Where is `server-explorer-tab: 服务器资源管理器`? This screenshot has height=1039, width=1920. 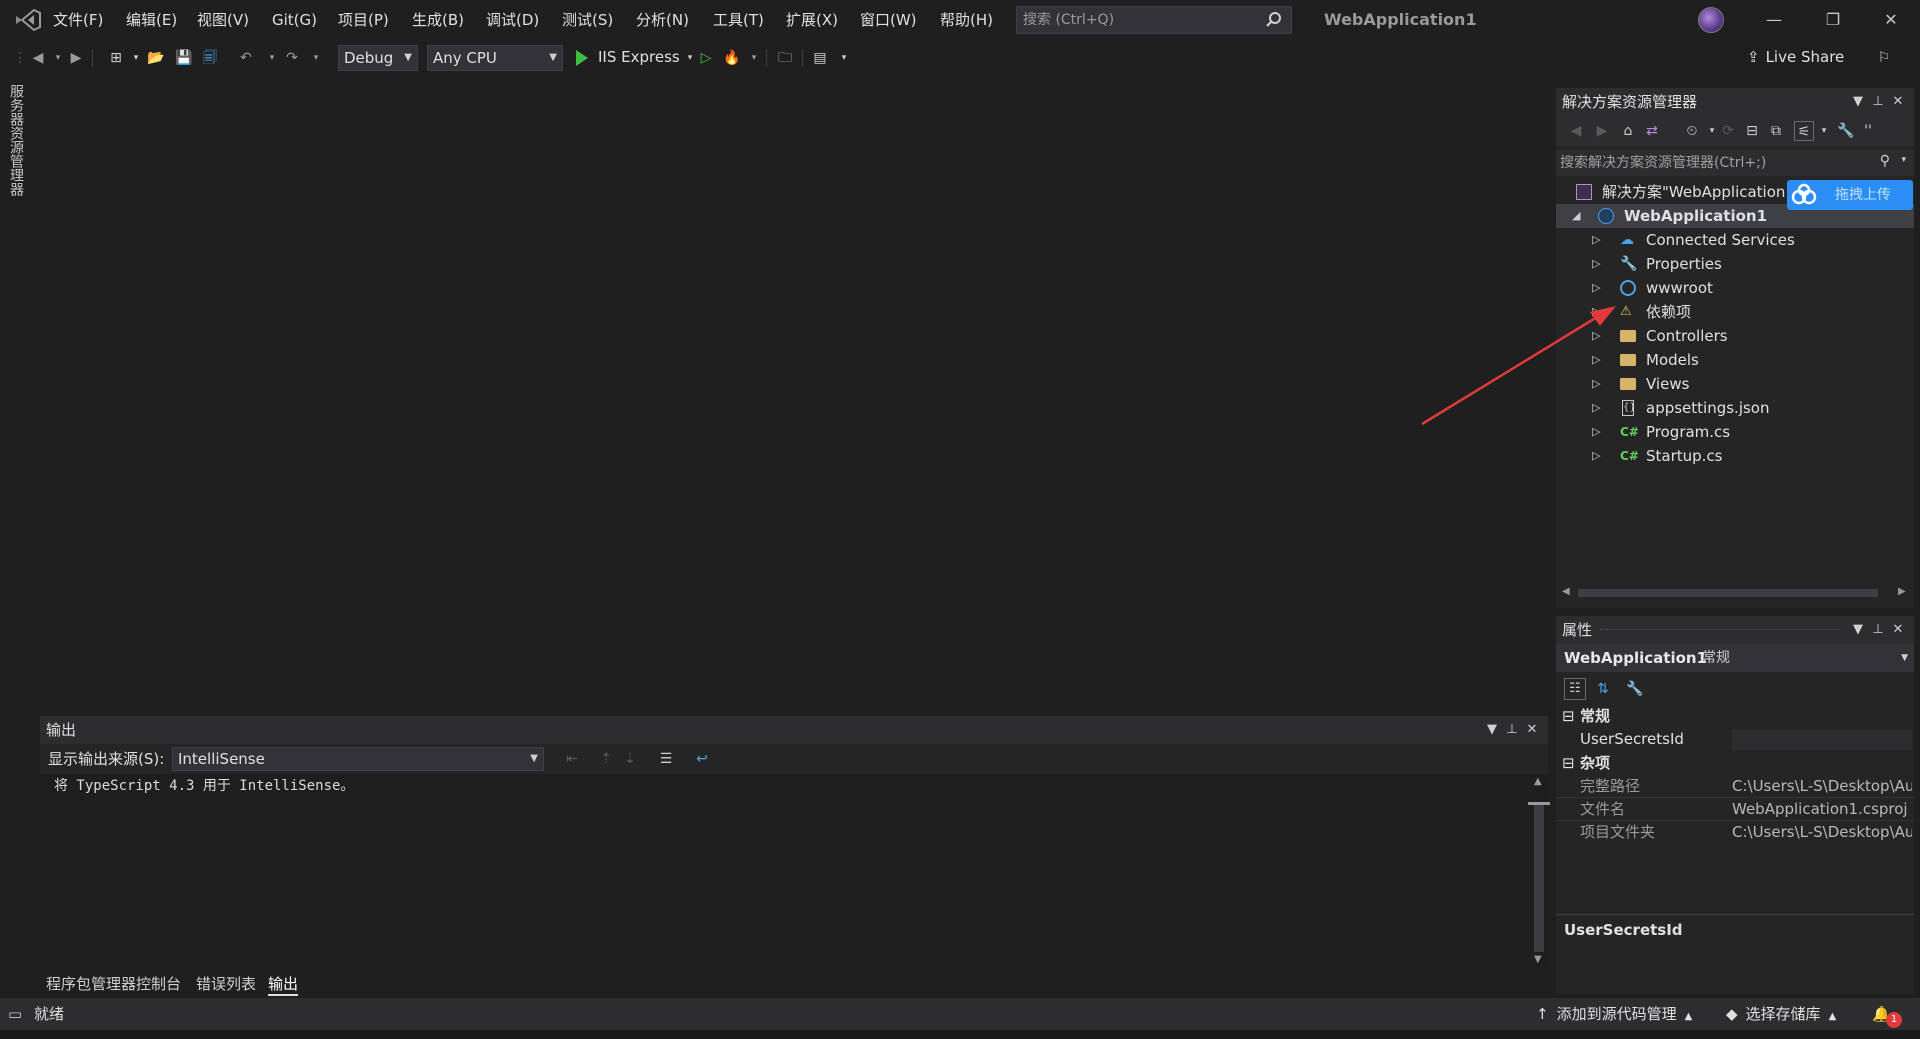 server-explorer-tab: 服务器资源管理器 is located at coordinates (17, 149).